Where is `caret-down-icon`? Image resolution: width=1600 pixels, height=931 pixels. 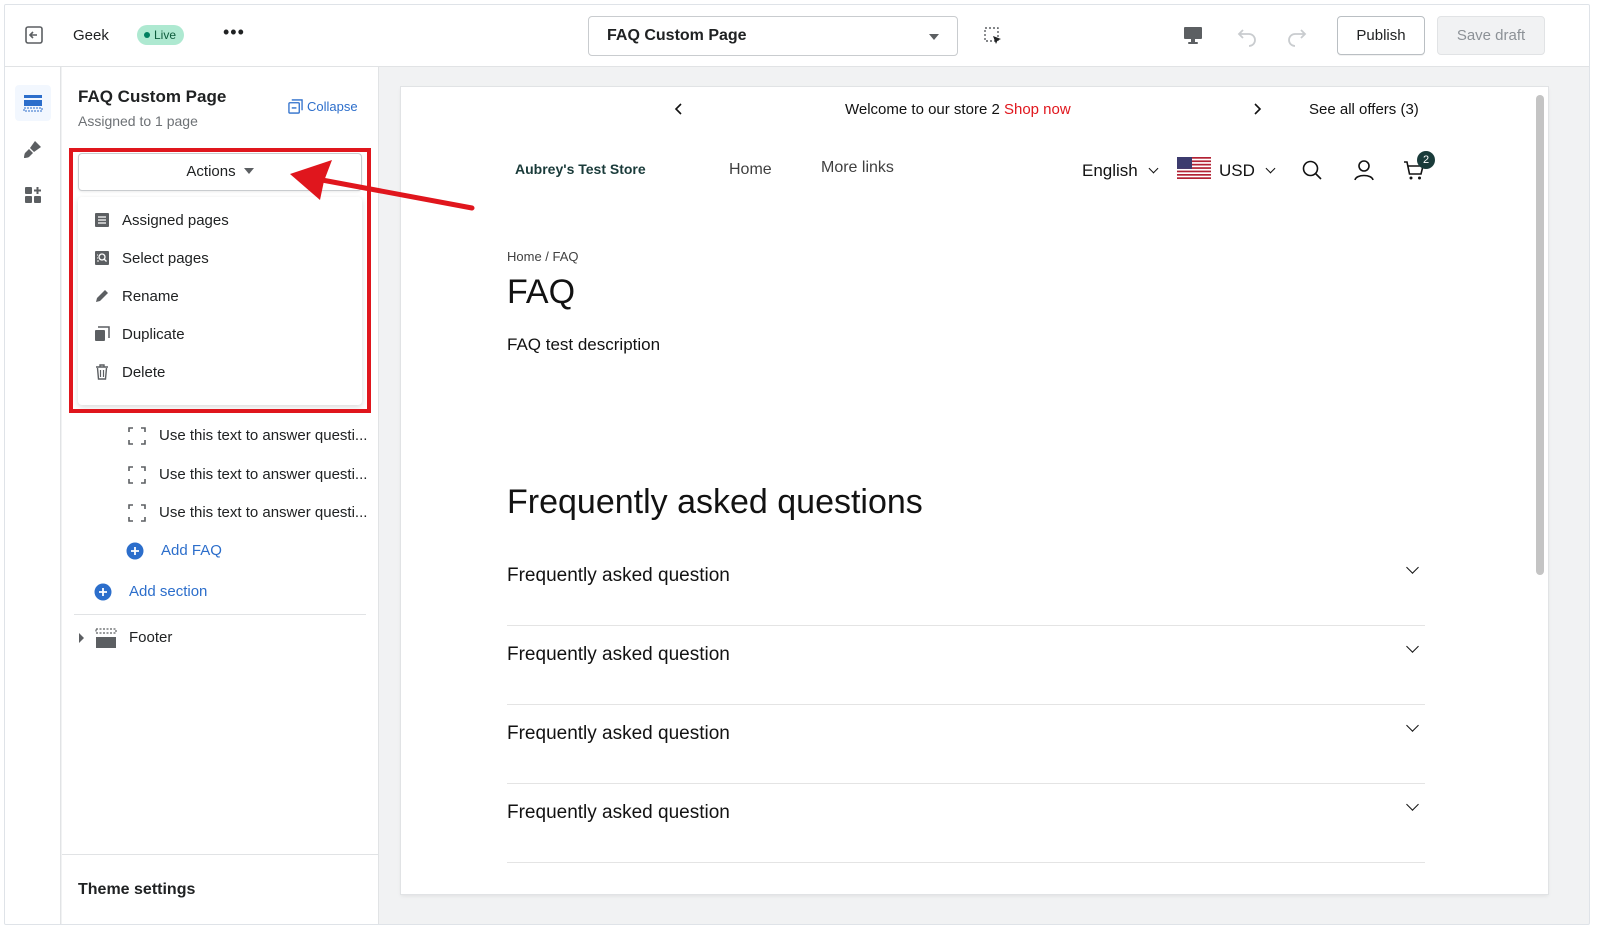
caret-down-icon is located at coordinates (934, 37).